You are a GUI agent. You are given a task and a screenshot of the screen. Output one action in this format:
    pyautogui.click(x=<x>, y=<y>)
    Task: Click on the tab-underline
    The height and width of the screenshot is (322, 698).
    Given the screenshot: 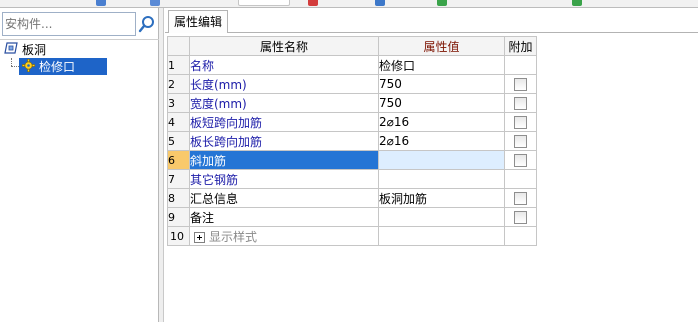 What is the action you would take?
    pyautogui.click(x=431, y=32)
    